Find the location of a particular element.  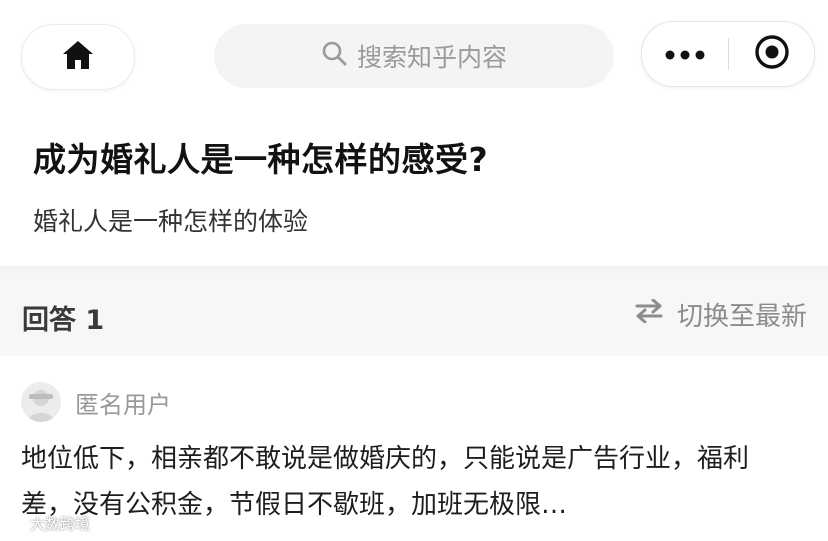

watermark-text: 大数跨境 is located at coordinates (60, 524).